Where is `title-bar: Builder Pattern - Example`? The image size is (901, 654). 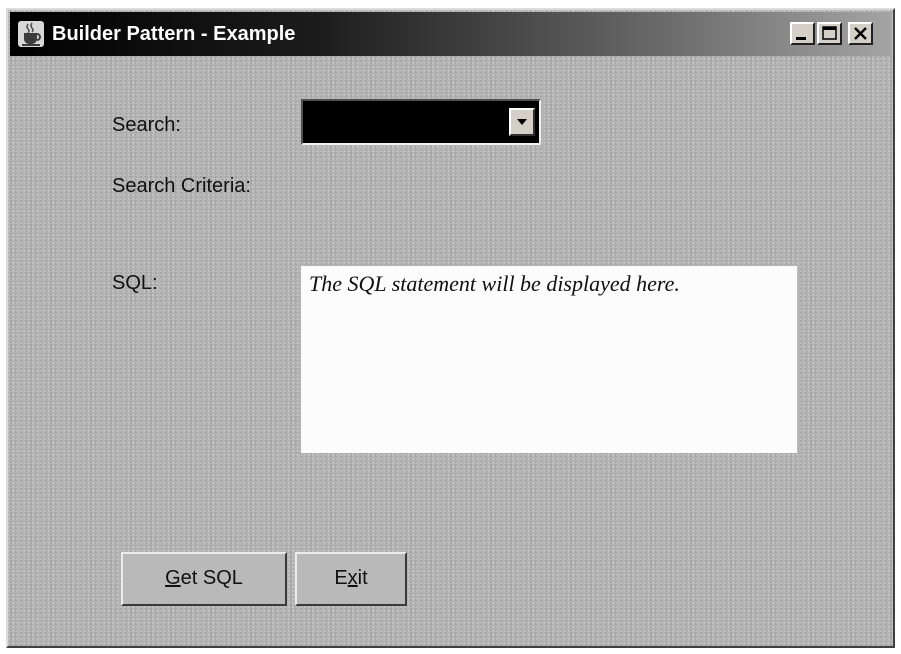 title-bar: Builder Pattern - Example is located at coordinates (450, 34).